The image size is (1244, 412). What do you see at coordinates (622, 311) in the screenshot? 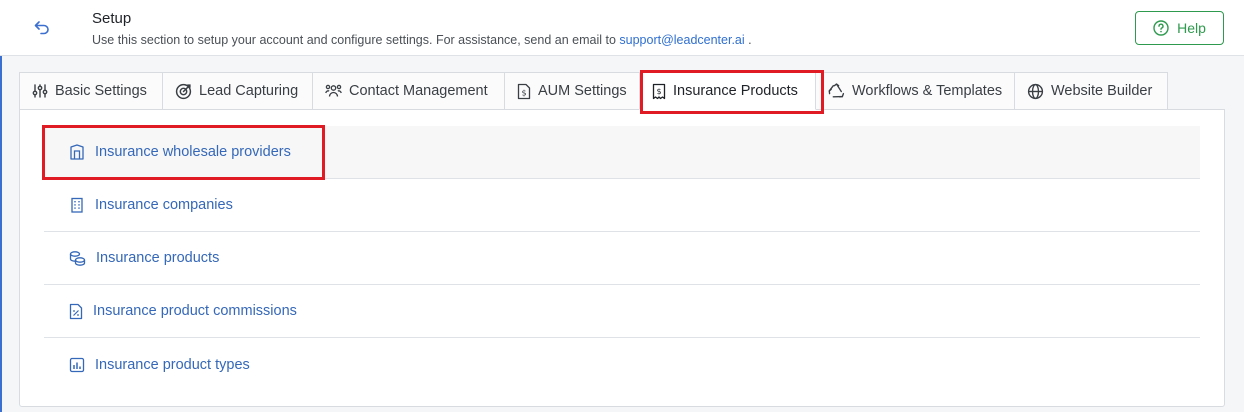
I see `list-item-product-commissions: Insurance product commissions` at bounding box center [622, 311].